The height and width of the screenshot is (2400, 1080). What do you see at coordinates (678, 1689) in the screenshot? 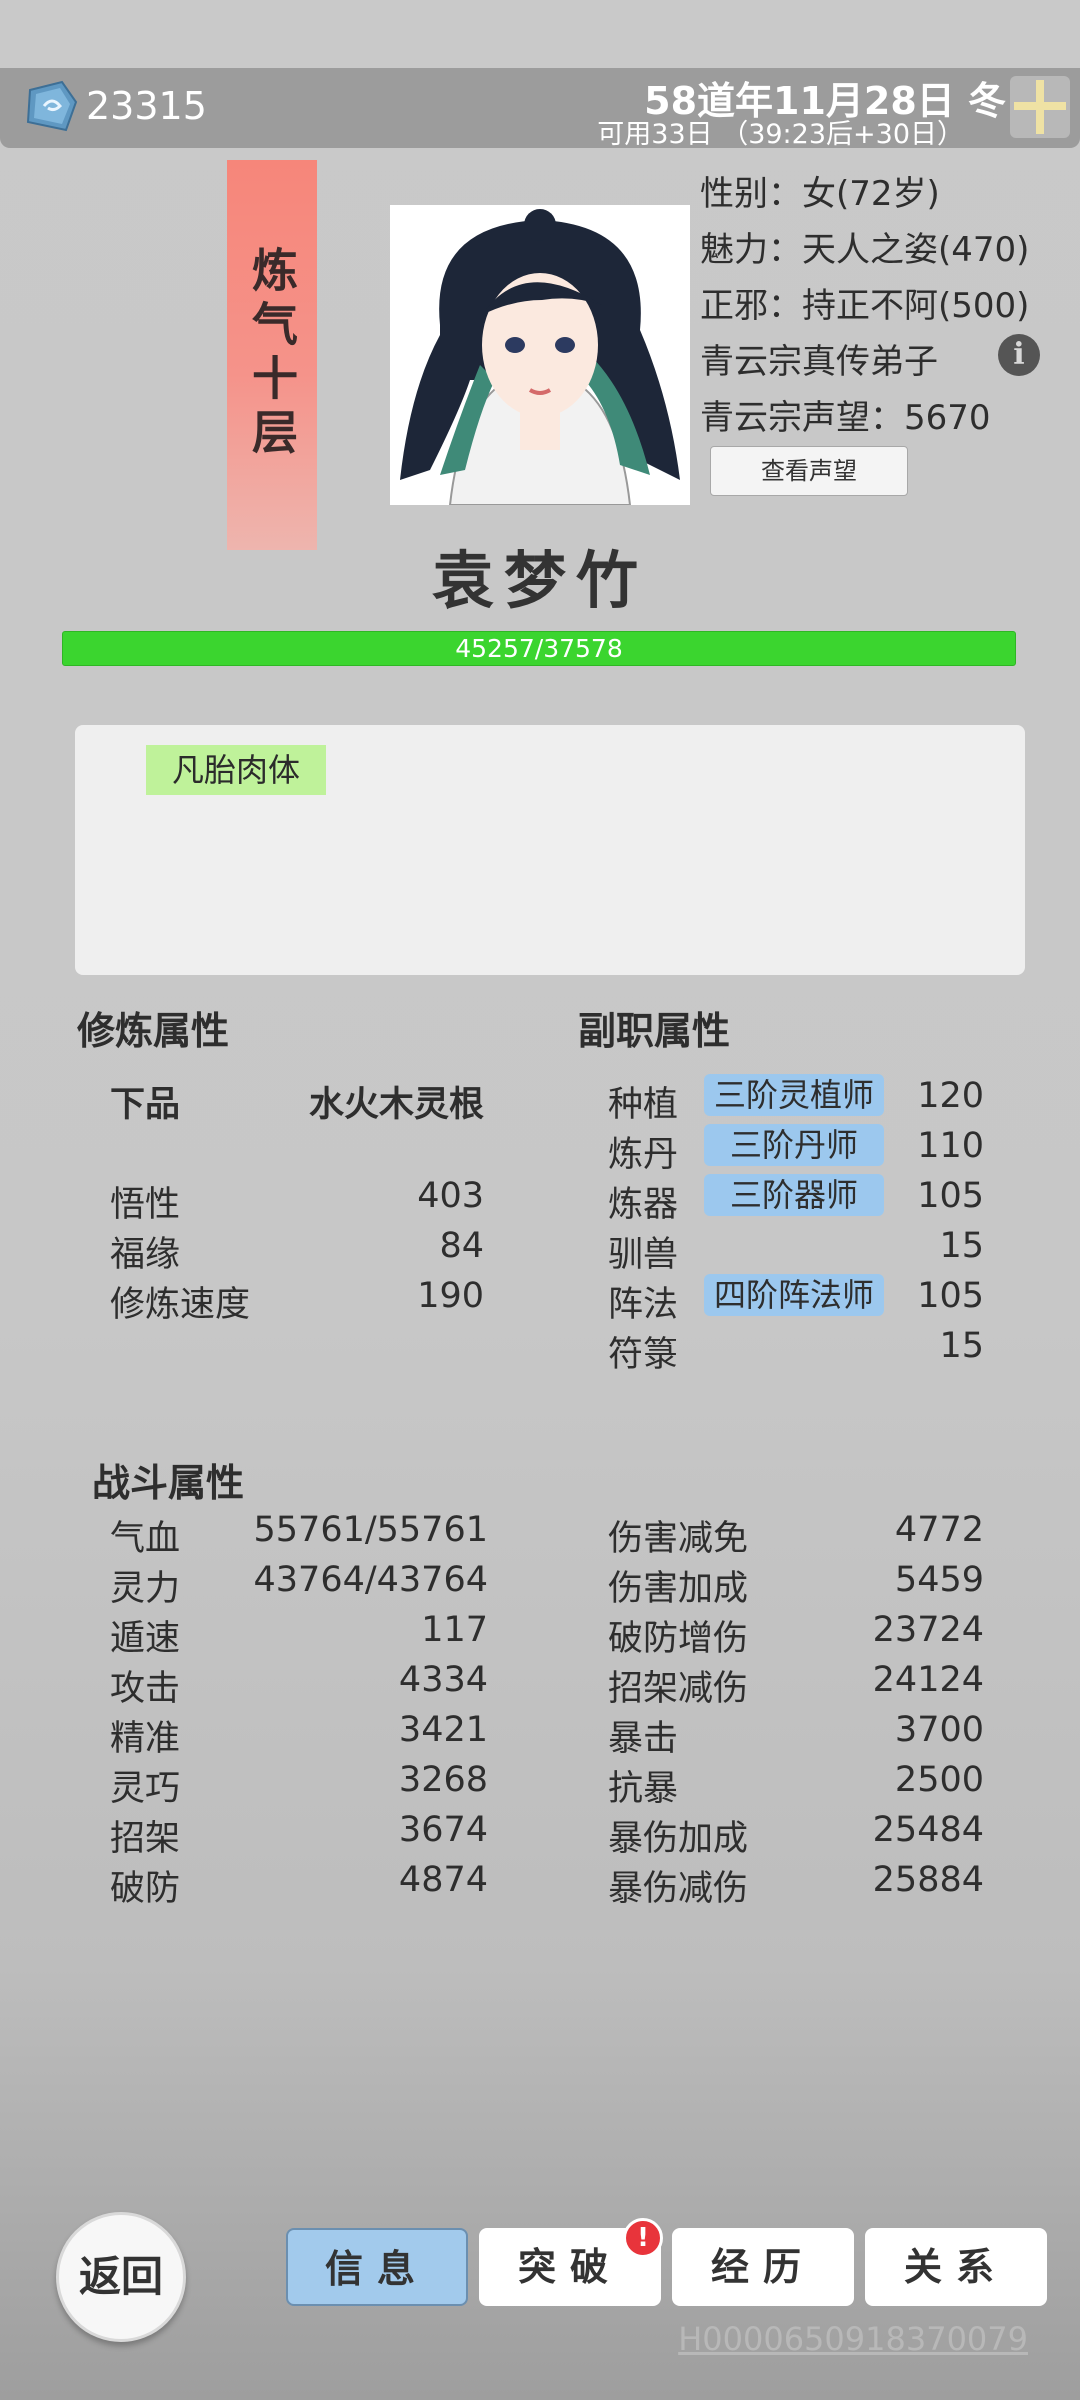
I see `combat-stat-label: 招架减伤` at bounding box center [678, 1689].